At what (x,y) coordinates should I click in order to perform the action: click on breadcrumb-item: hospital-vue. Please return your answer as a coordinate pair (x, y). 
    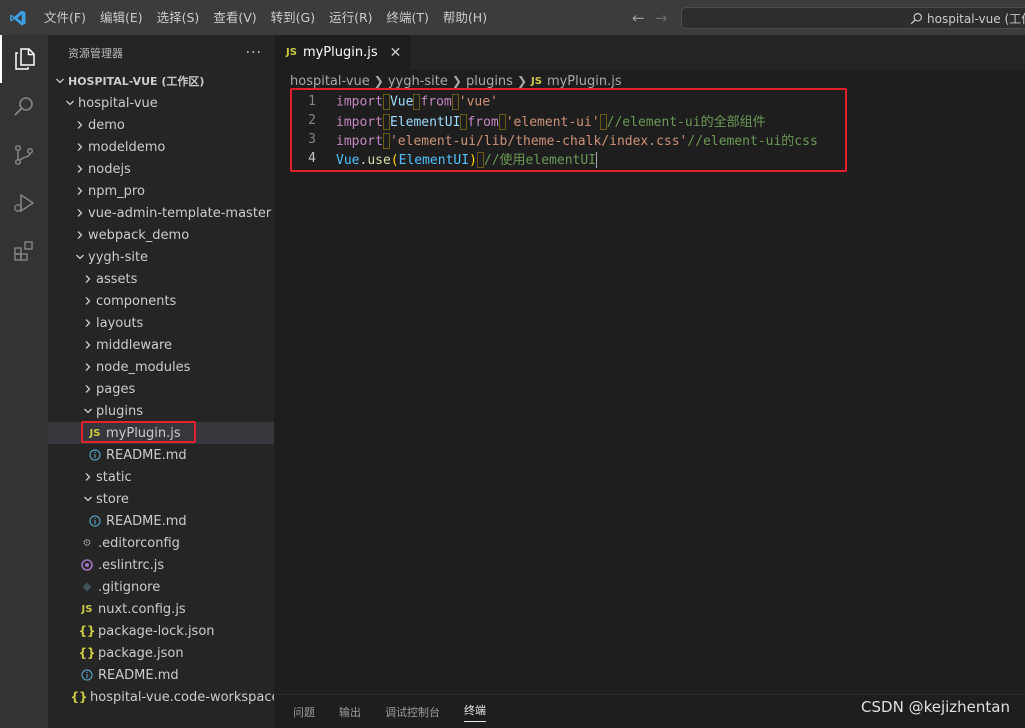
    Looking at the image, I should click on (330, 81).